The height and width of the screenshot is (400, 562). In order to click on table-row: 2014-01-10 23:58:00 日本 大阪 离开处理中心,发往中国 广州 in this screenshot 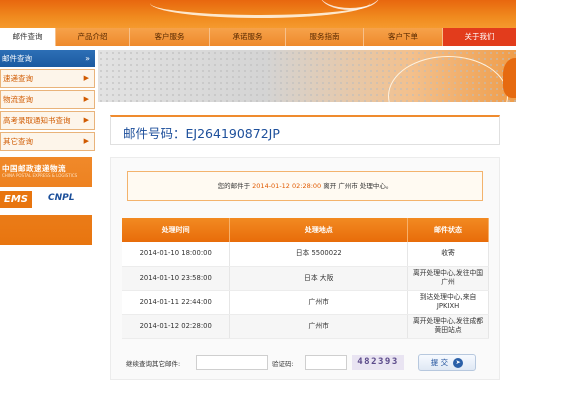, I will do `click(305, 278)`.